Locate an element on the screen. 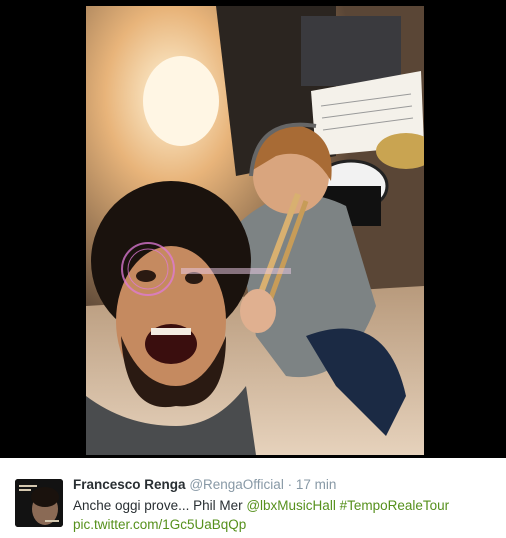 This screenshot has height=538, width=506. avatar is located at coordinates (39, 503).